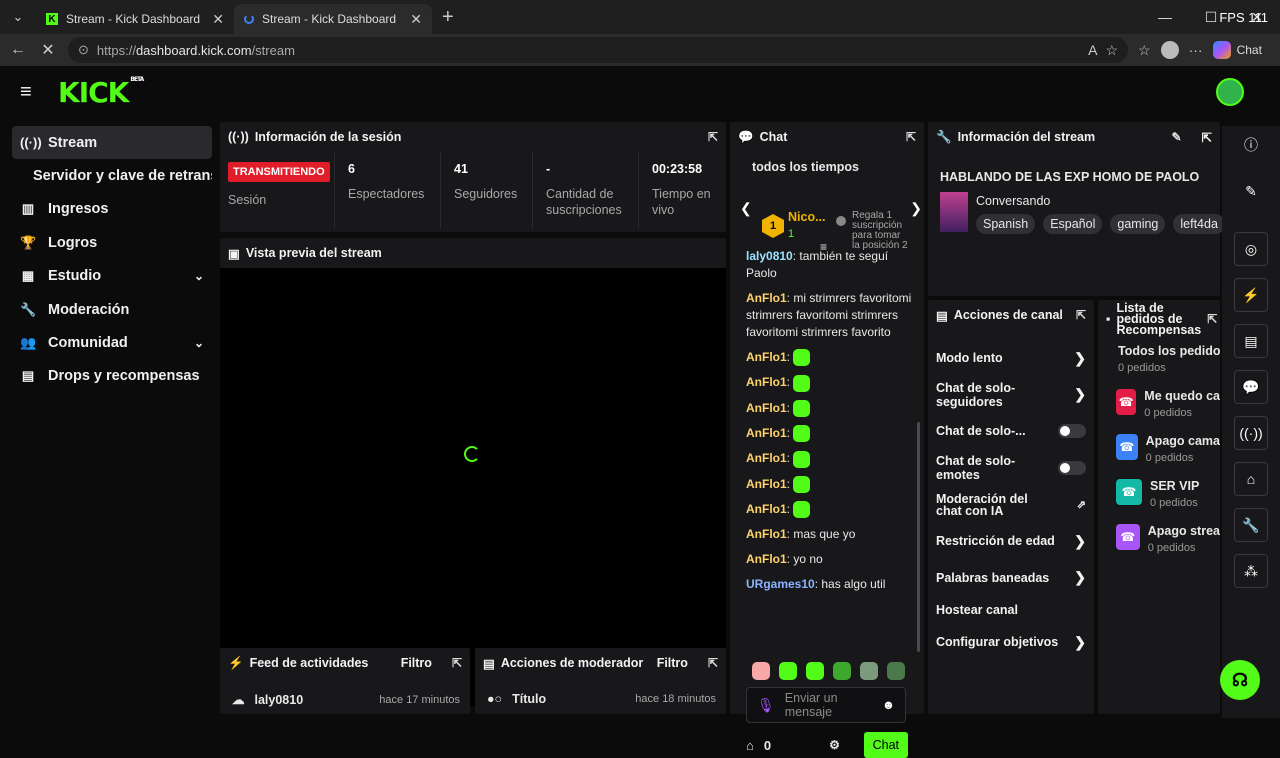 Image resolution: width=1280 pixels, height=758 pixels. I want to click on sidebar-item-estudio: ▦ Estudio ⌄, so click(112, 276).